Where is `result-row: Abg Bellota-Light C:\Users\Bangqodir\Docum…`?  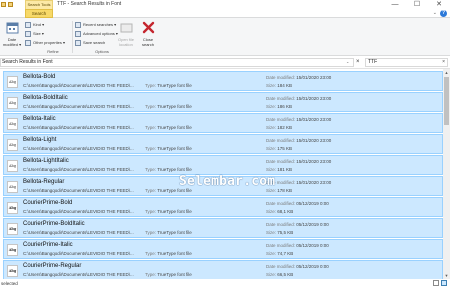 result-row: Abg Bellota-Light C:\Users\Bangqodir\Docum… is located at coordinates (223, 144).